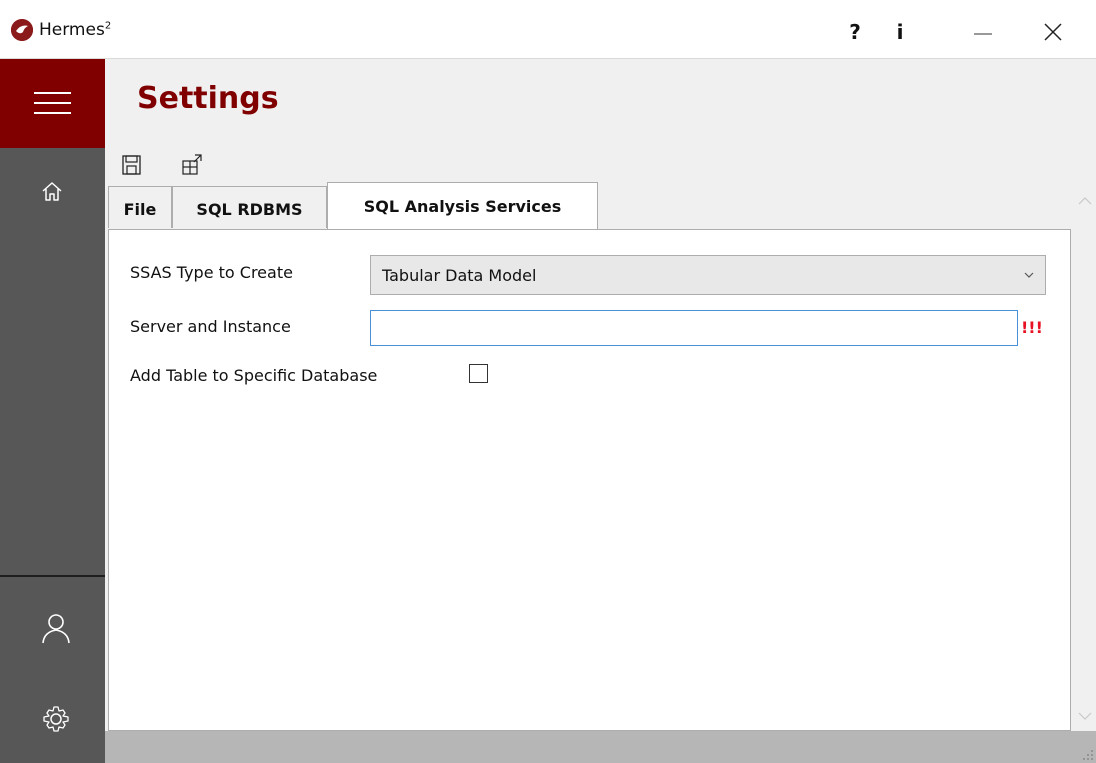  What do you see at coordinates (56, 629) in the screenshot?
I see `user-icon` at bounding box center [56, 629].